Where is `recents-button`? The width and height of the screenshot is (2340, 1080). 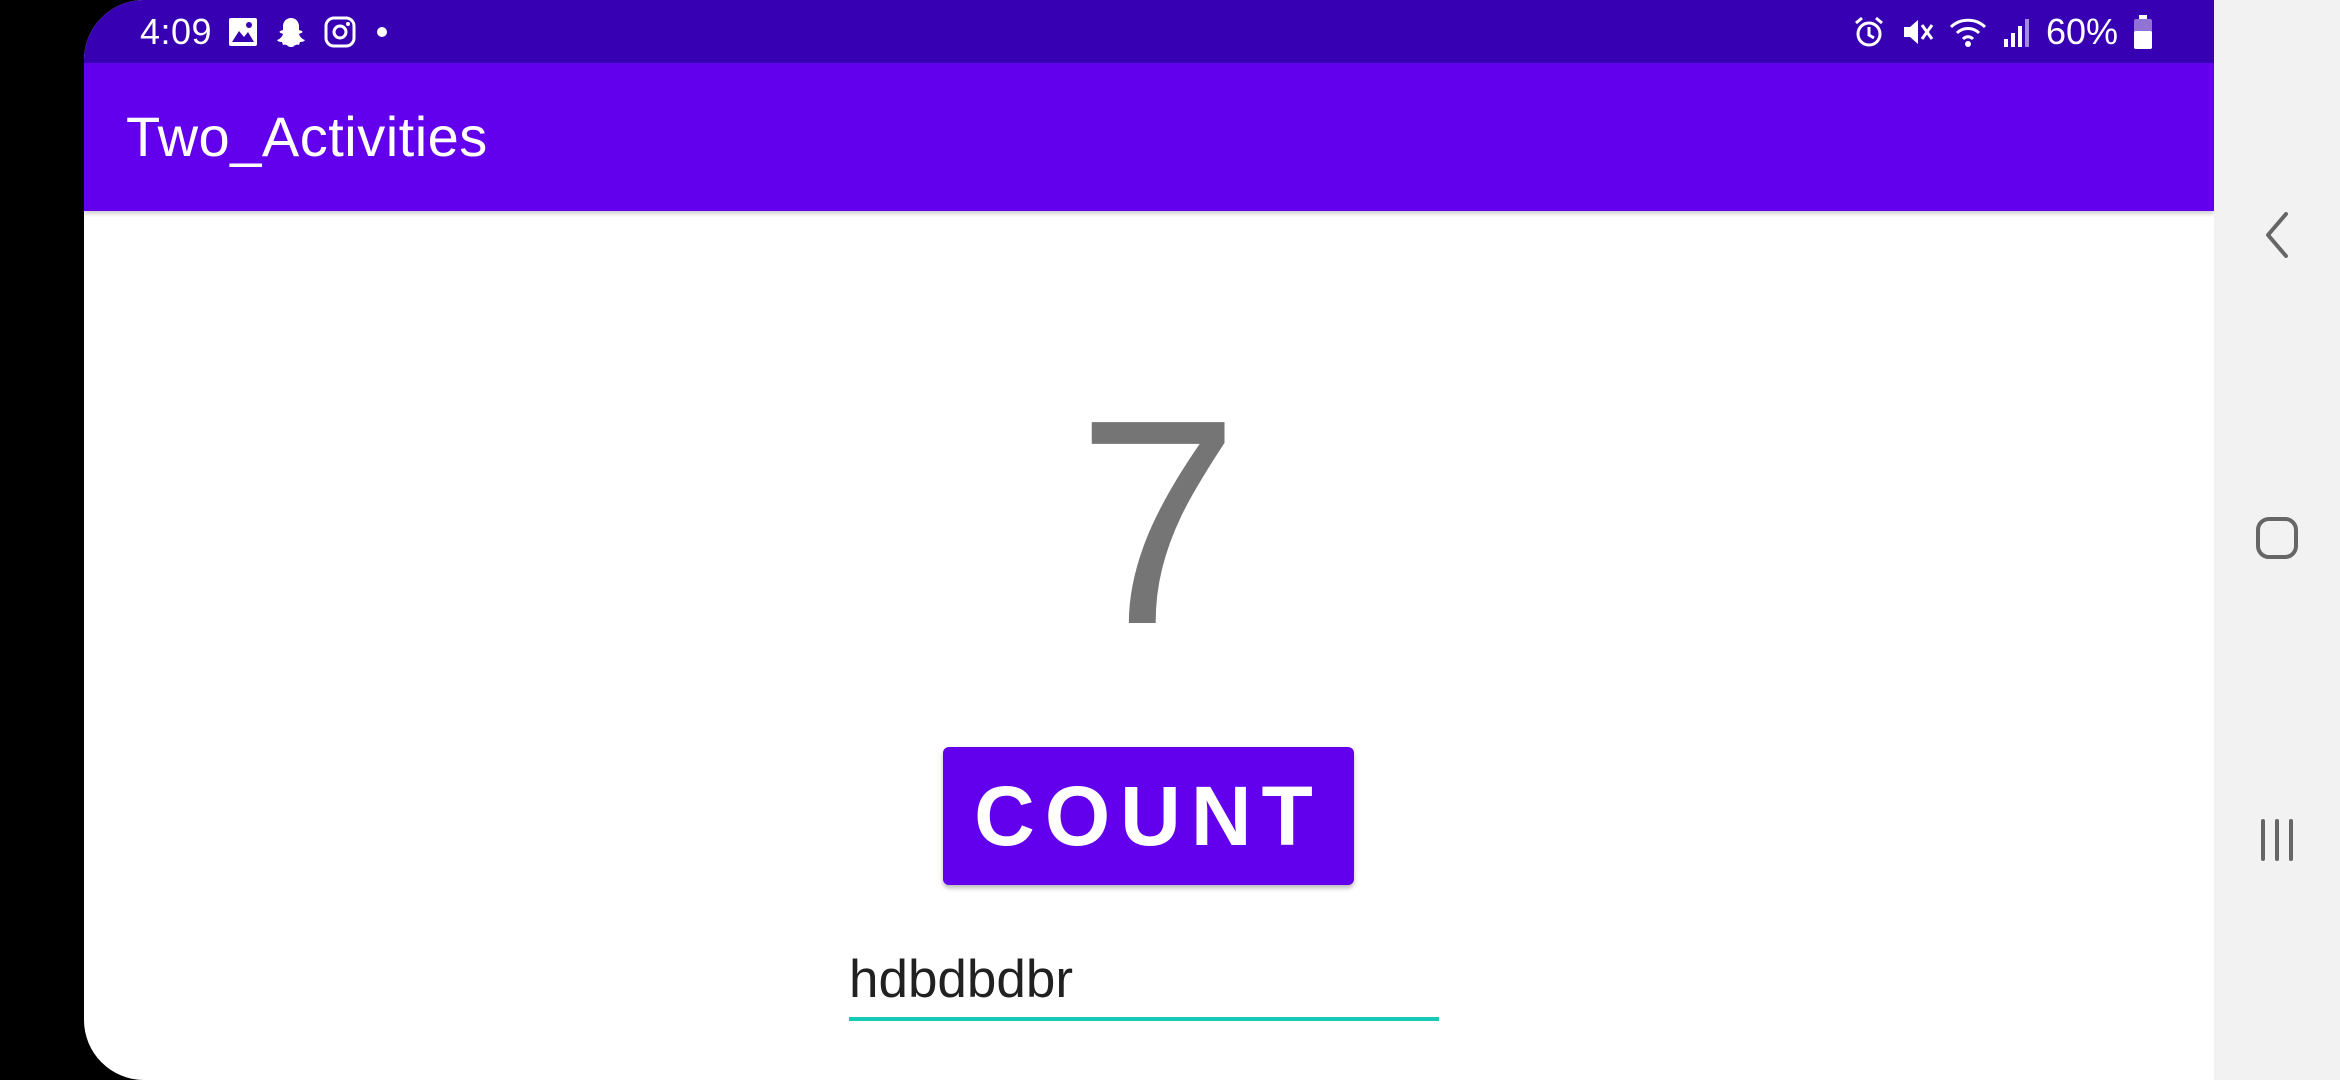 recents-button is located at coordinates (2277, 840).